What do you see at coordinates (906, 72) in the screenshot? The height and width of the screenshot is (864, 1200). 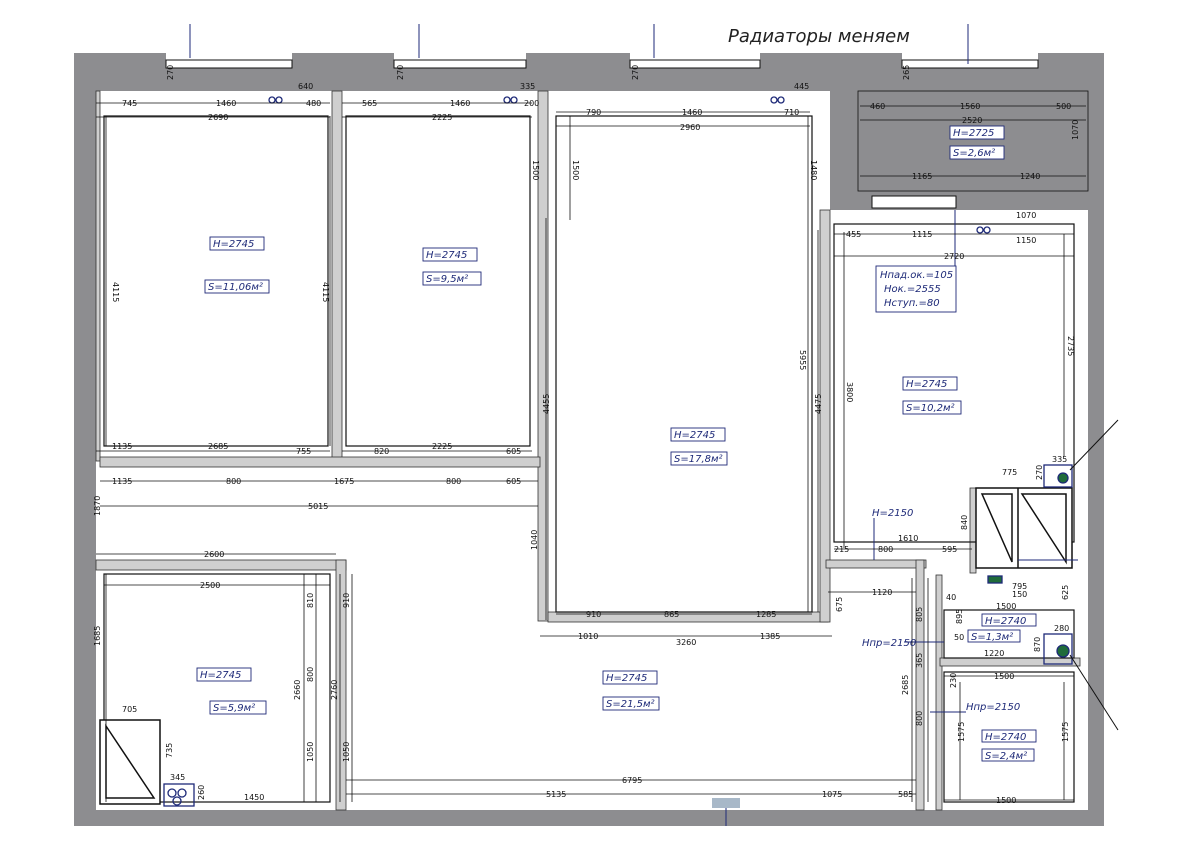 I see `dimension-label: 265` at bounding box center [906, 72].